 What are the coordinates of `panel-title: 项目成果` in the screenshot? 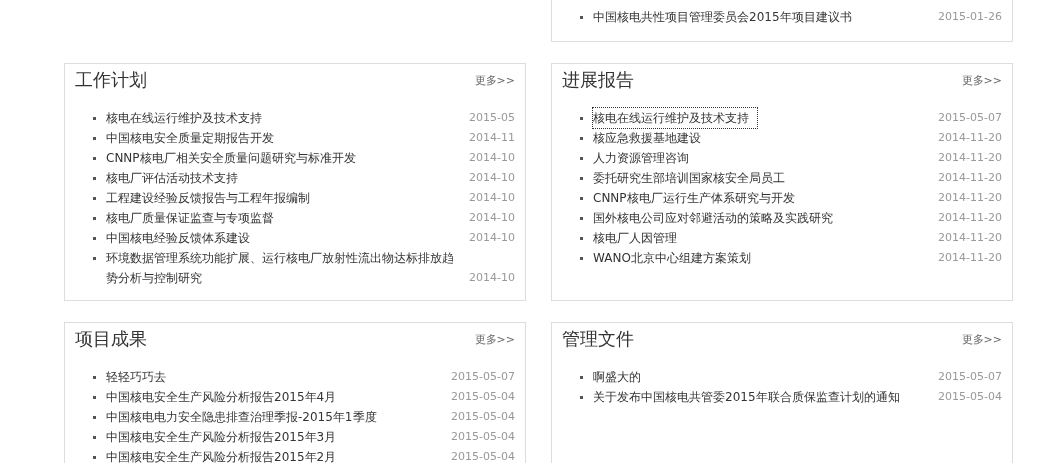 It's located at (111, 339).